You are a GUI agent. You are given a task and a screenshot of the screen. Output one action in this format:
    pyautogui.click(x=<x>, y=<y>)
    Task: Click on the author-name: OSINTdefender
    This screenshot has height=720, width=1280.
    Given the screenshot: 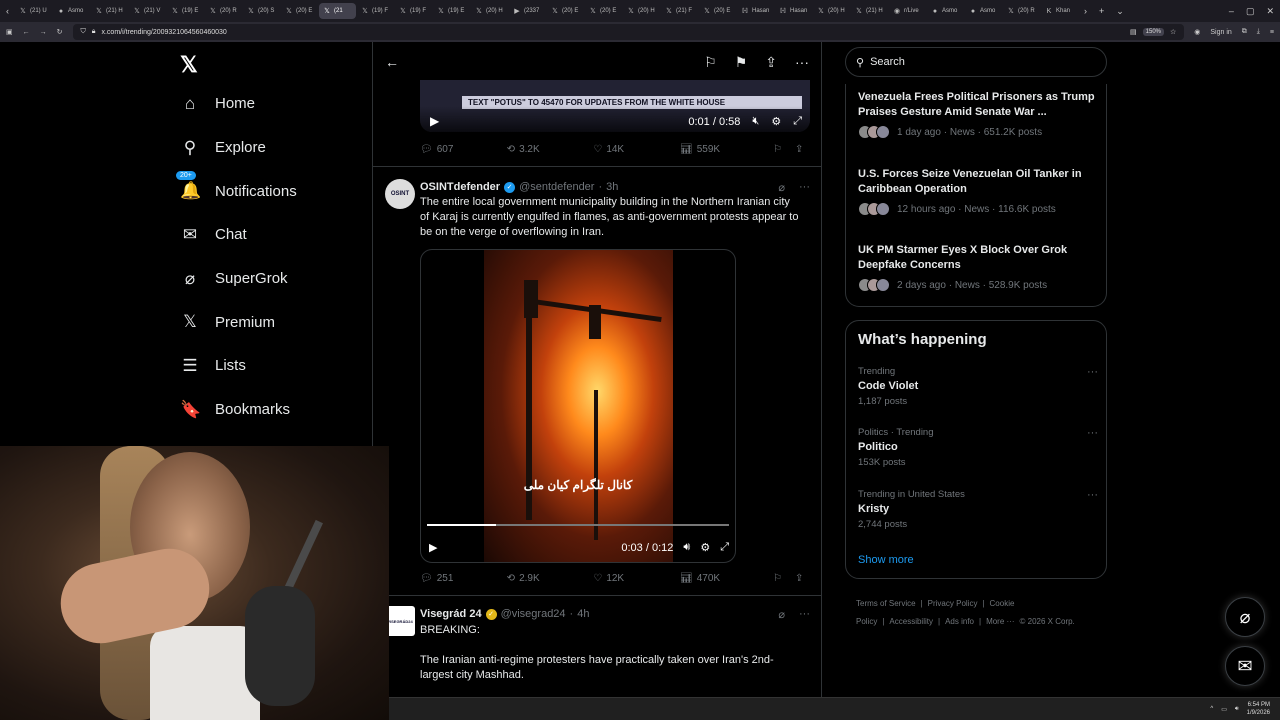 What is the action you would take?
    pyautogui.click(x=460, y=187)
    